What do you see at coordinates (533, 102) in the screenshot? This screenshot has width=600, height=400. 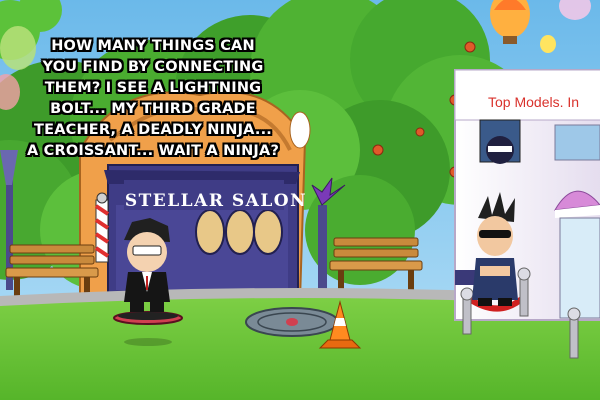 I see `top-models-sign: Top Models. In` at bounding box center [533, 102].